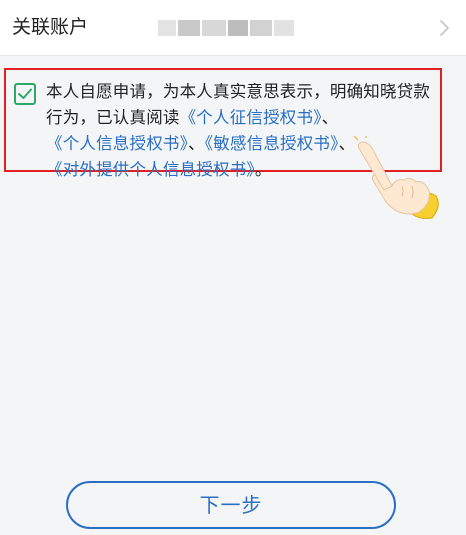  What do you see at coordinates (226, 28) in the screenshot?
I see `masked-account-number` at bounding box center [226, 28].